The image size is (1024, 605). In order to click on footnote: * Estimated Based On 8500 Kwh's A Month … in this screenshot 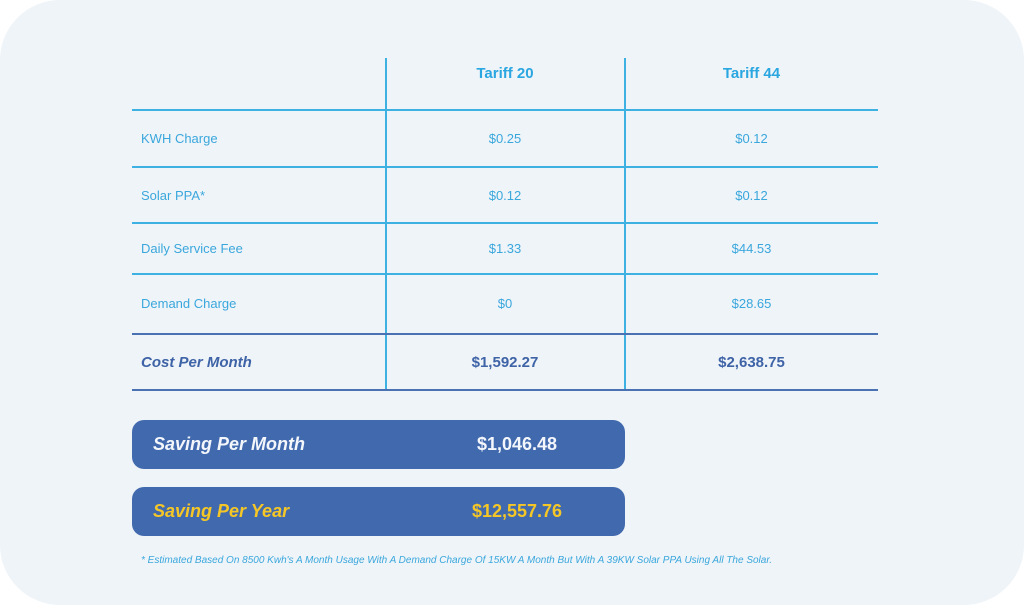, I will do `click(457, 560)`.